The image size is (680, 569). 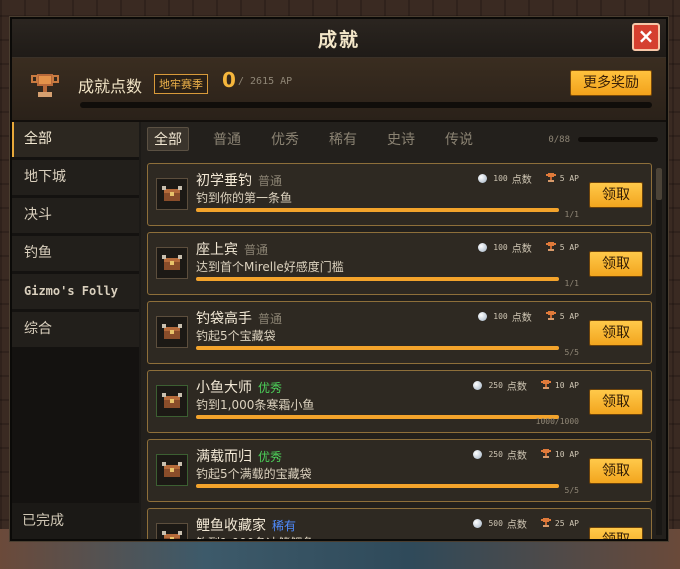 What do you see at coordinates (646, 37) in the screenshot?
I see `close-icon: ×` at bounding box center [646, 37].